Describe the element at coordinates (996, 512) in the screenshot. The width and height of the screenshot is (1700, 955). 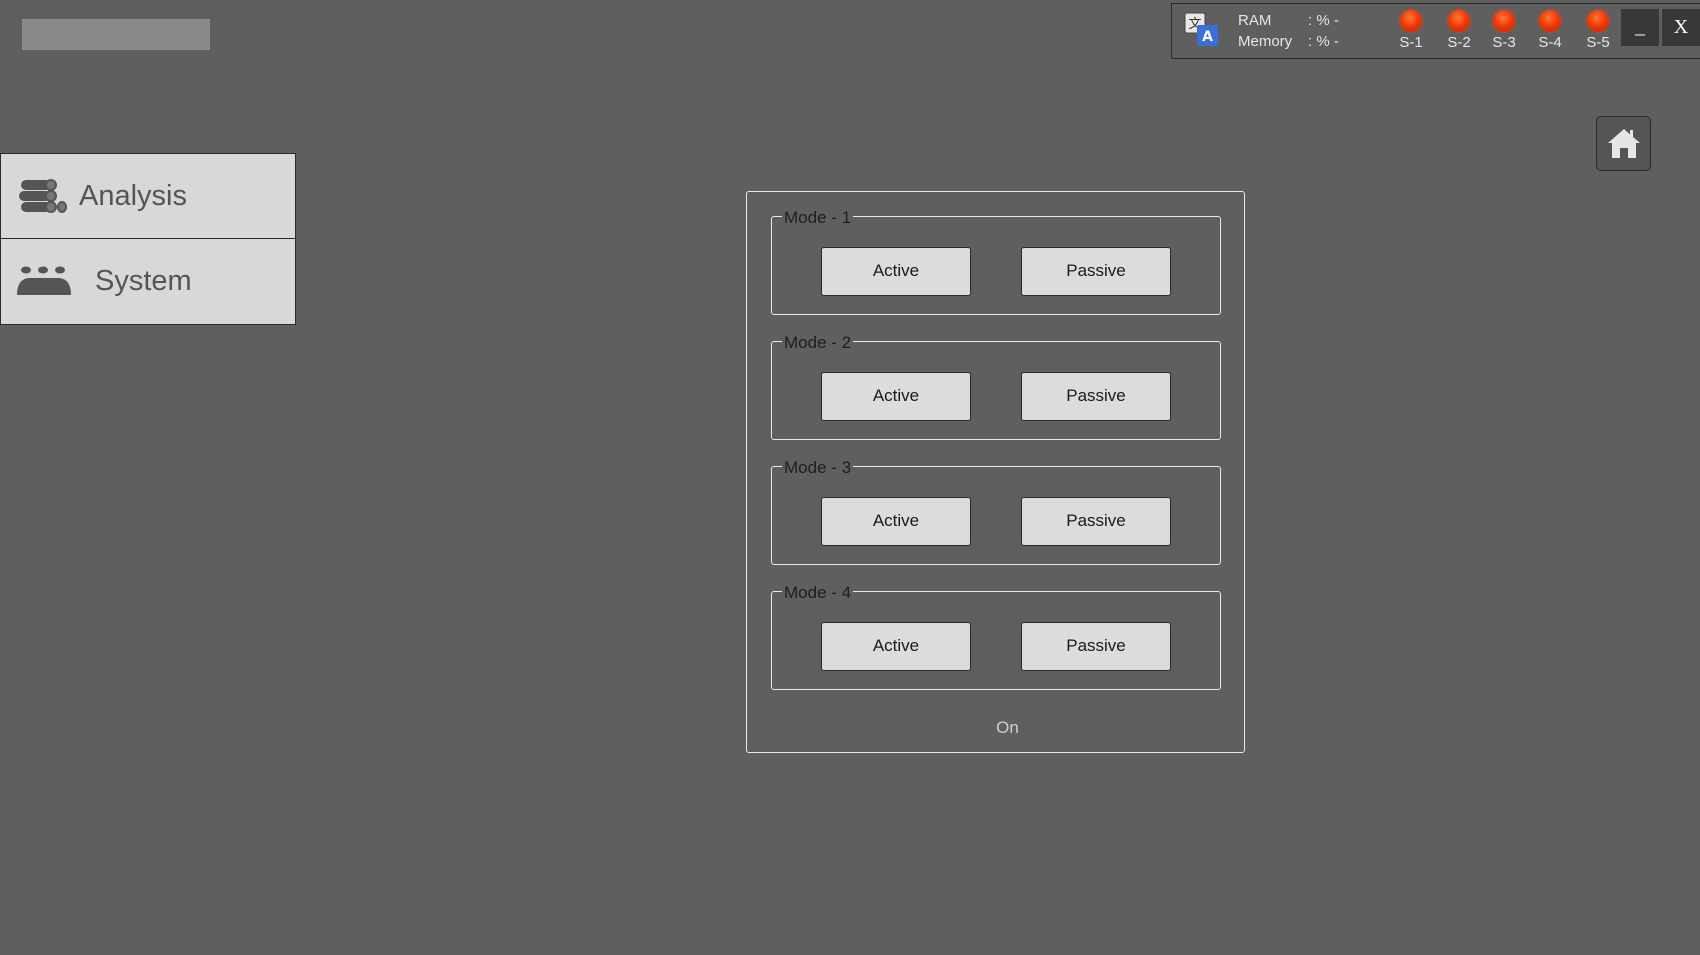
I see `mode-group-3: Mode - 3 Active Passive` at that location.